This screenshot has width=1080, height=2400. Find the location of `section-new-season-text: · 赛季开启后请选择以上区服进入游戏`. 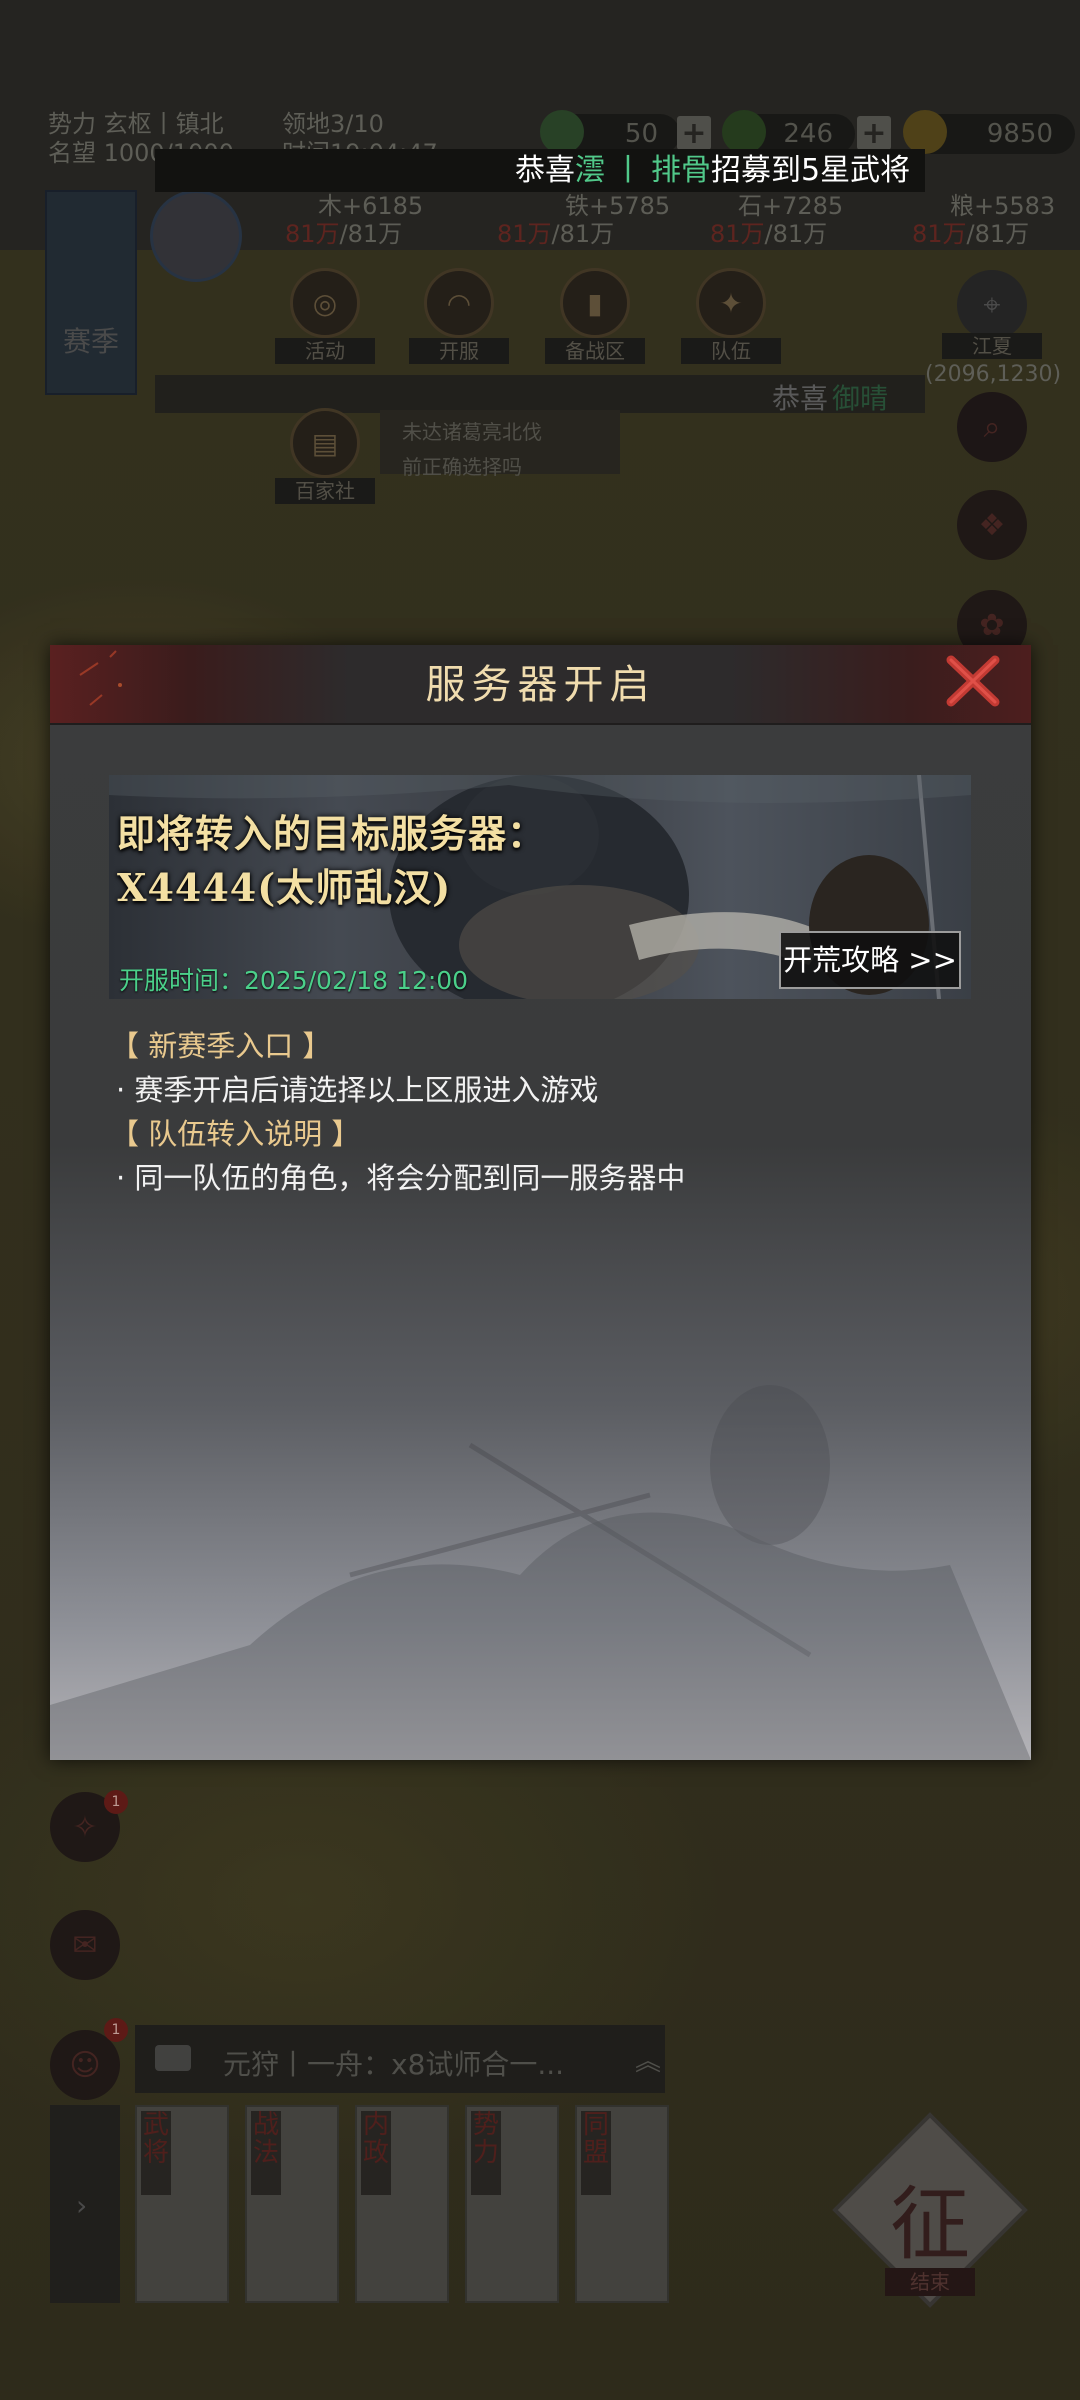

section-new-season-text: · 赛季开启后请选择以上区服进入游戏 is located at coordinates (357, 1090).